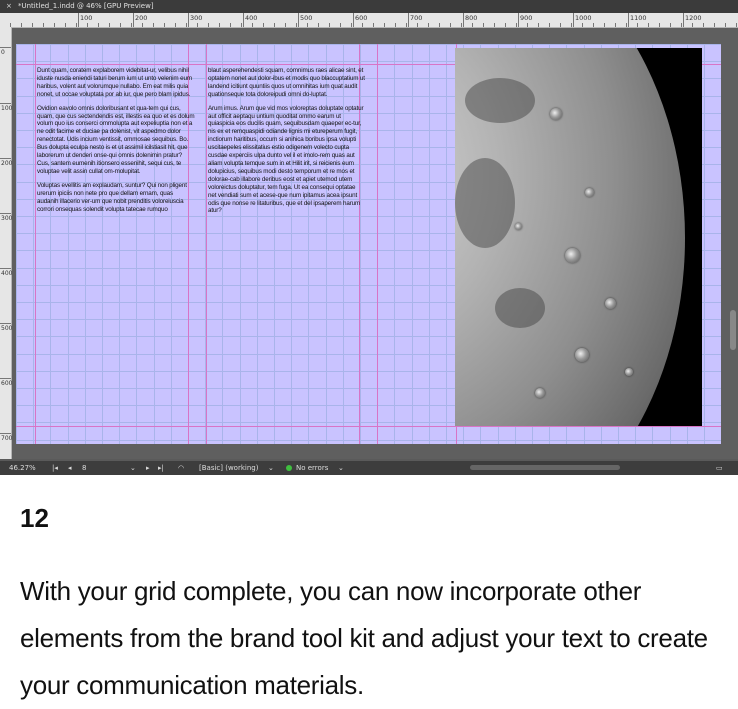 The height and width of the screenshot is (709, 738). I want to click on layout-icon: ▭, so click(719, 468).